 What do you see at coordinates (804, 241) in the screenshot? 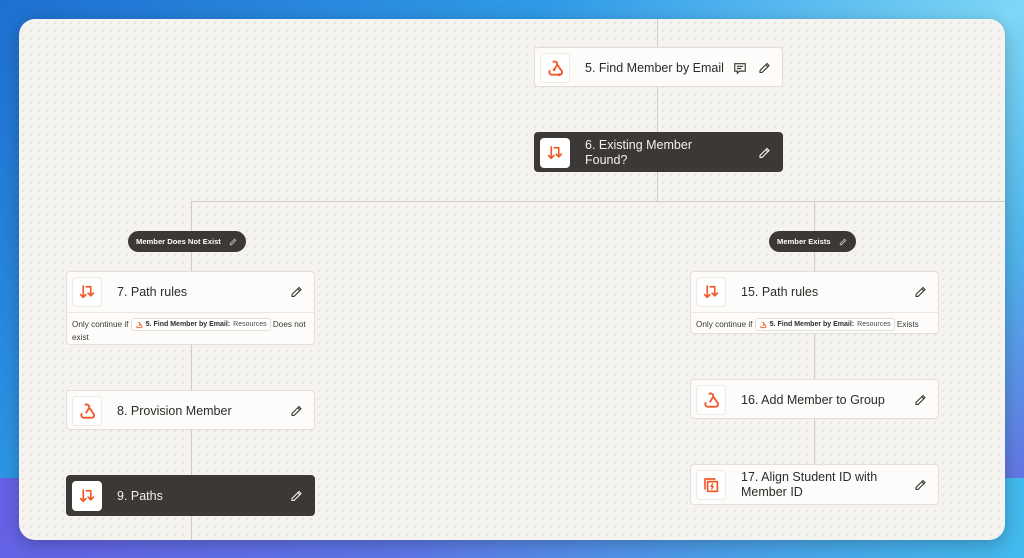
I see `branch-label-text: Member Exists` at bounding box center [804, 241].